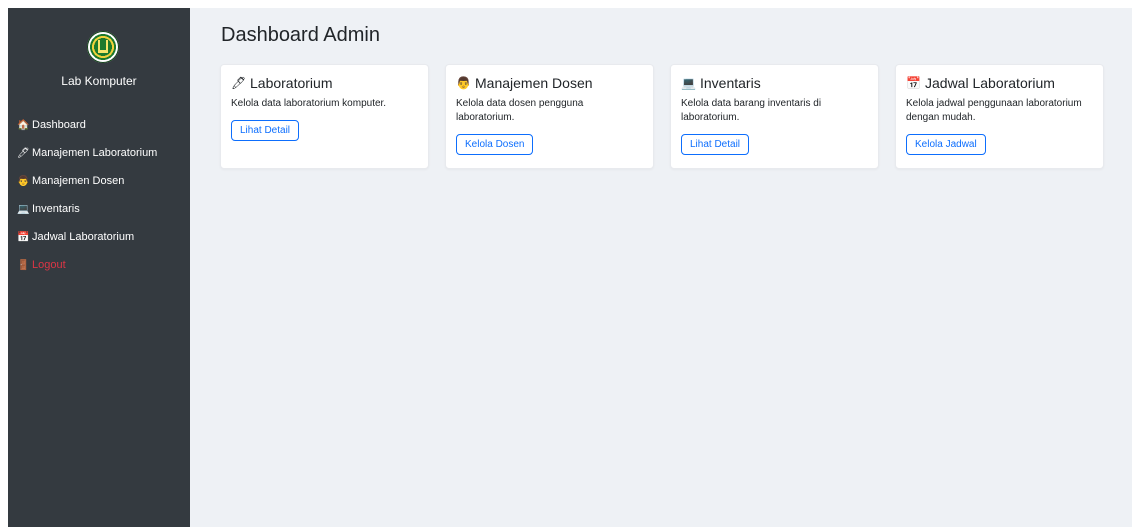 This screenshot has width=1132, height=527. I want to click on app-title: Lab Komputer, so click(99, 81).